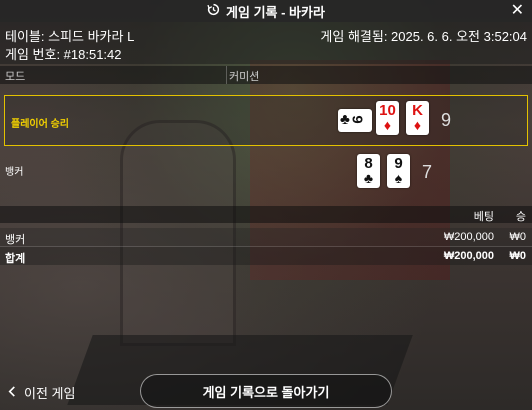  What do you see at coordinates (368, 163) in the screenshot?
I see `card-rank: 8` at bounding box center [368, 163].